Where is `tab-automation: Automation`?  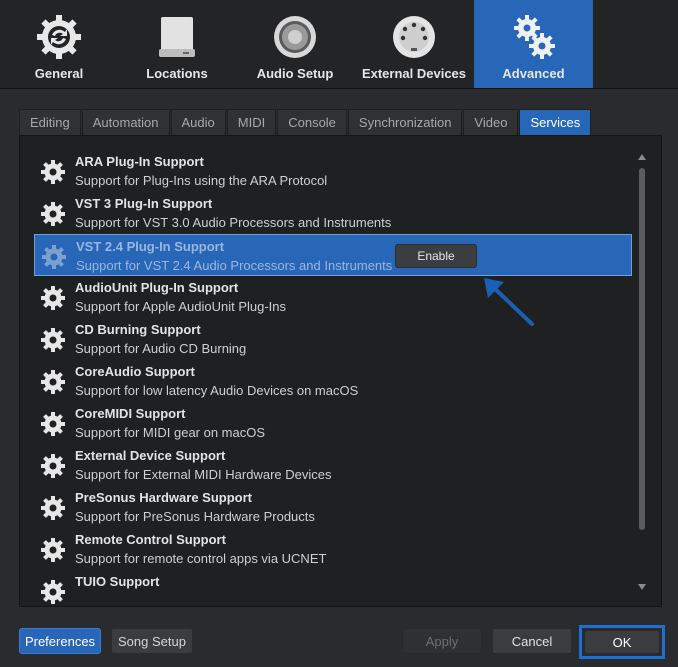 tab-automation: Automation is located at coordinates (125, 122).